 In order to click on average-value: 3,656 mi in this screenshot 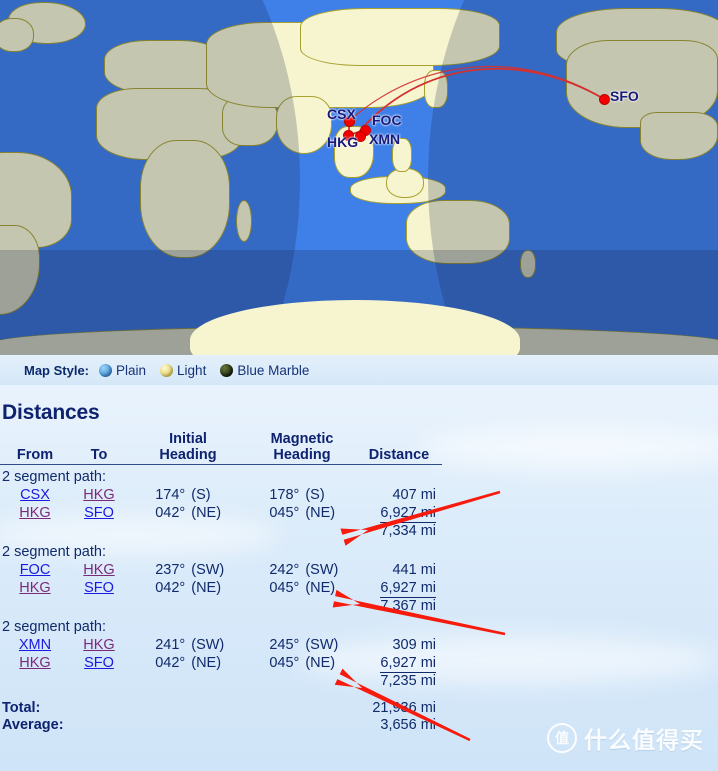, I will do `click(408, 725)`.